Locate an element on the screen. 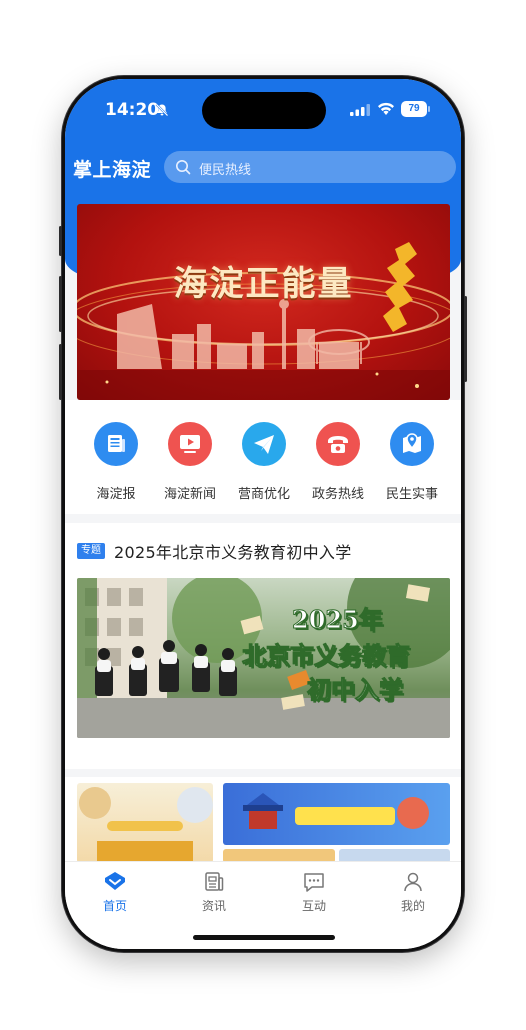  tile-video-contest is located at coordinates (336, 814).